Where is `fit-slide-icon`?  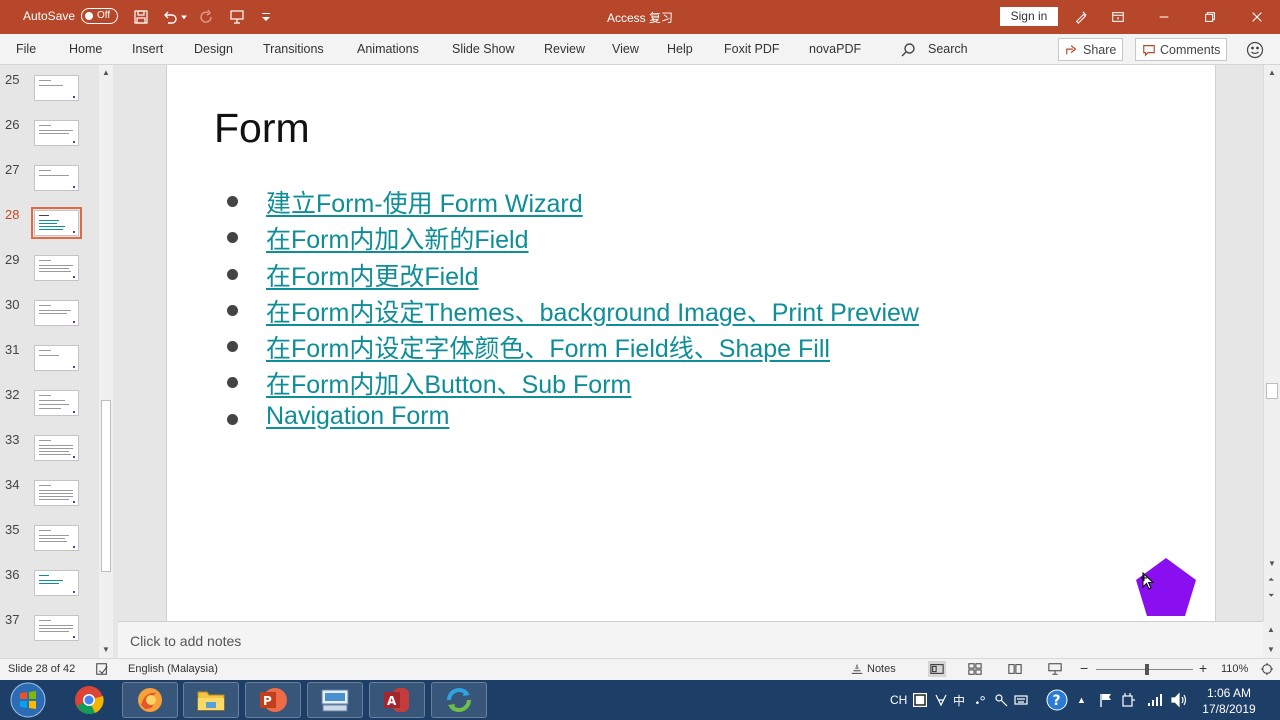 fit-slide-icon is located at coordinates (1267, 670).